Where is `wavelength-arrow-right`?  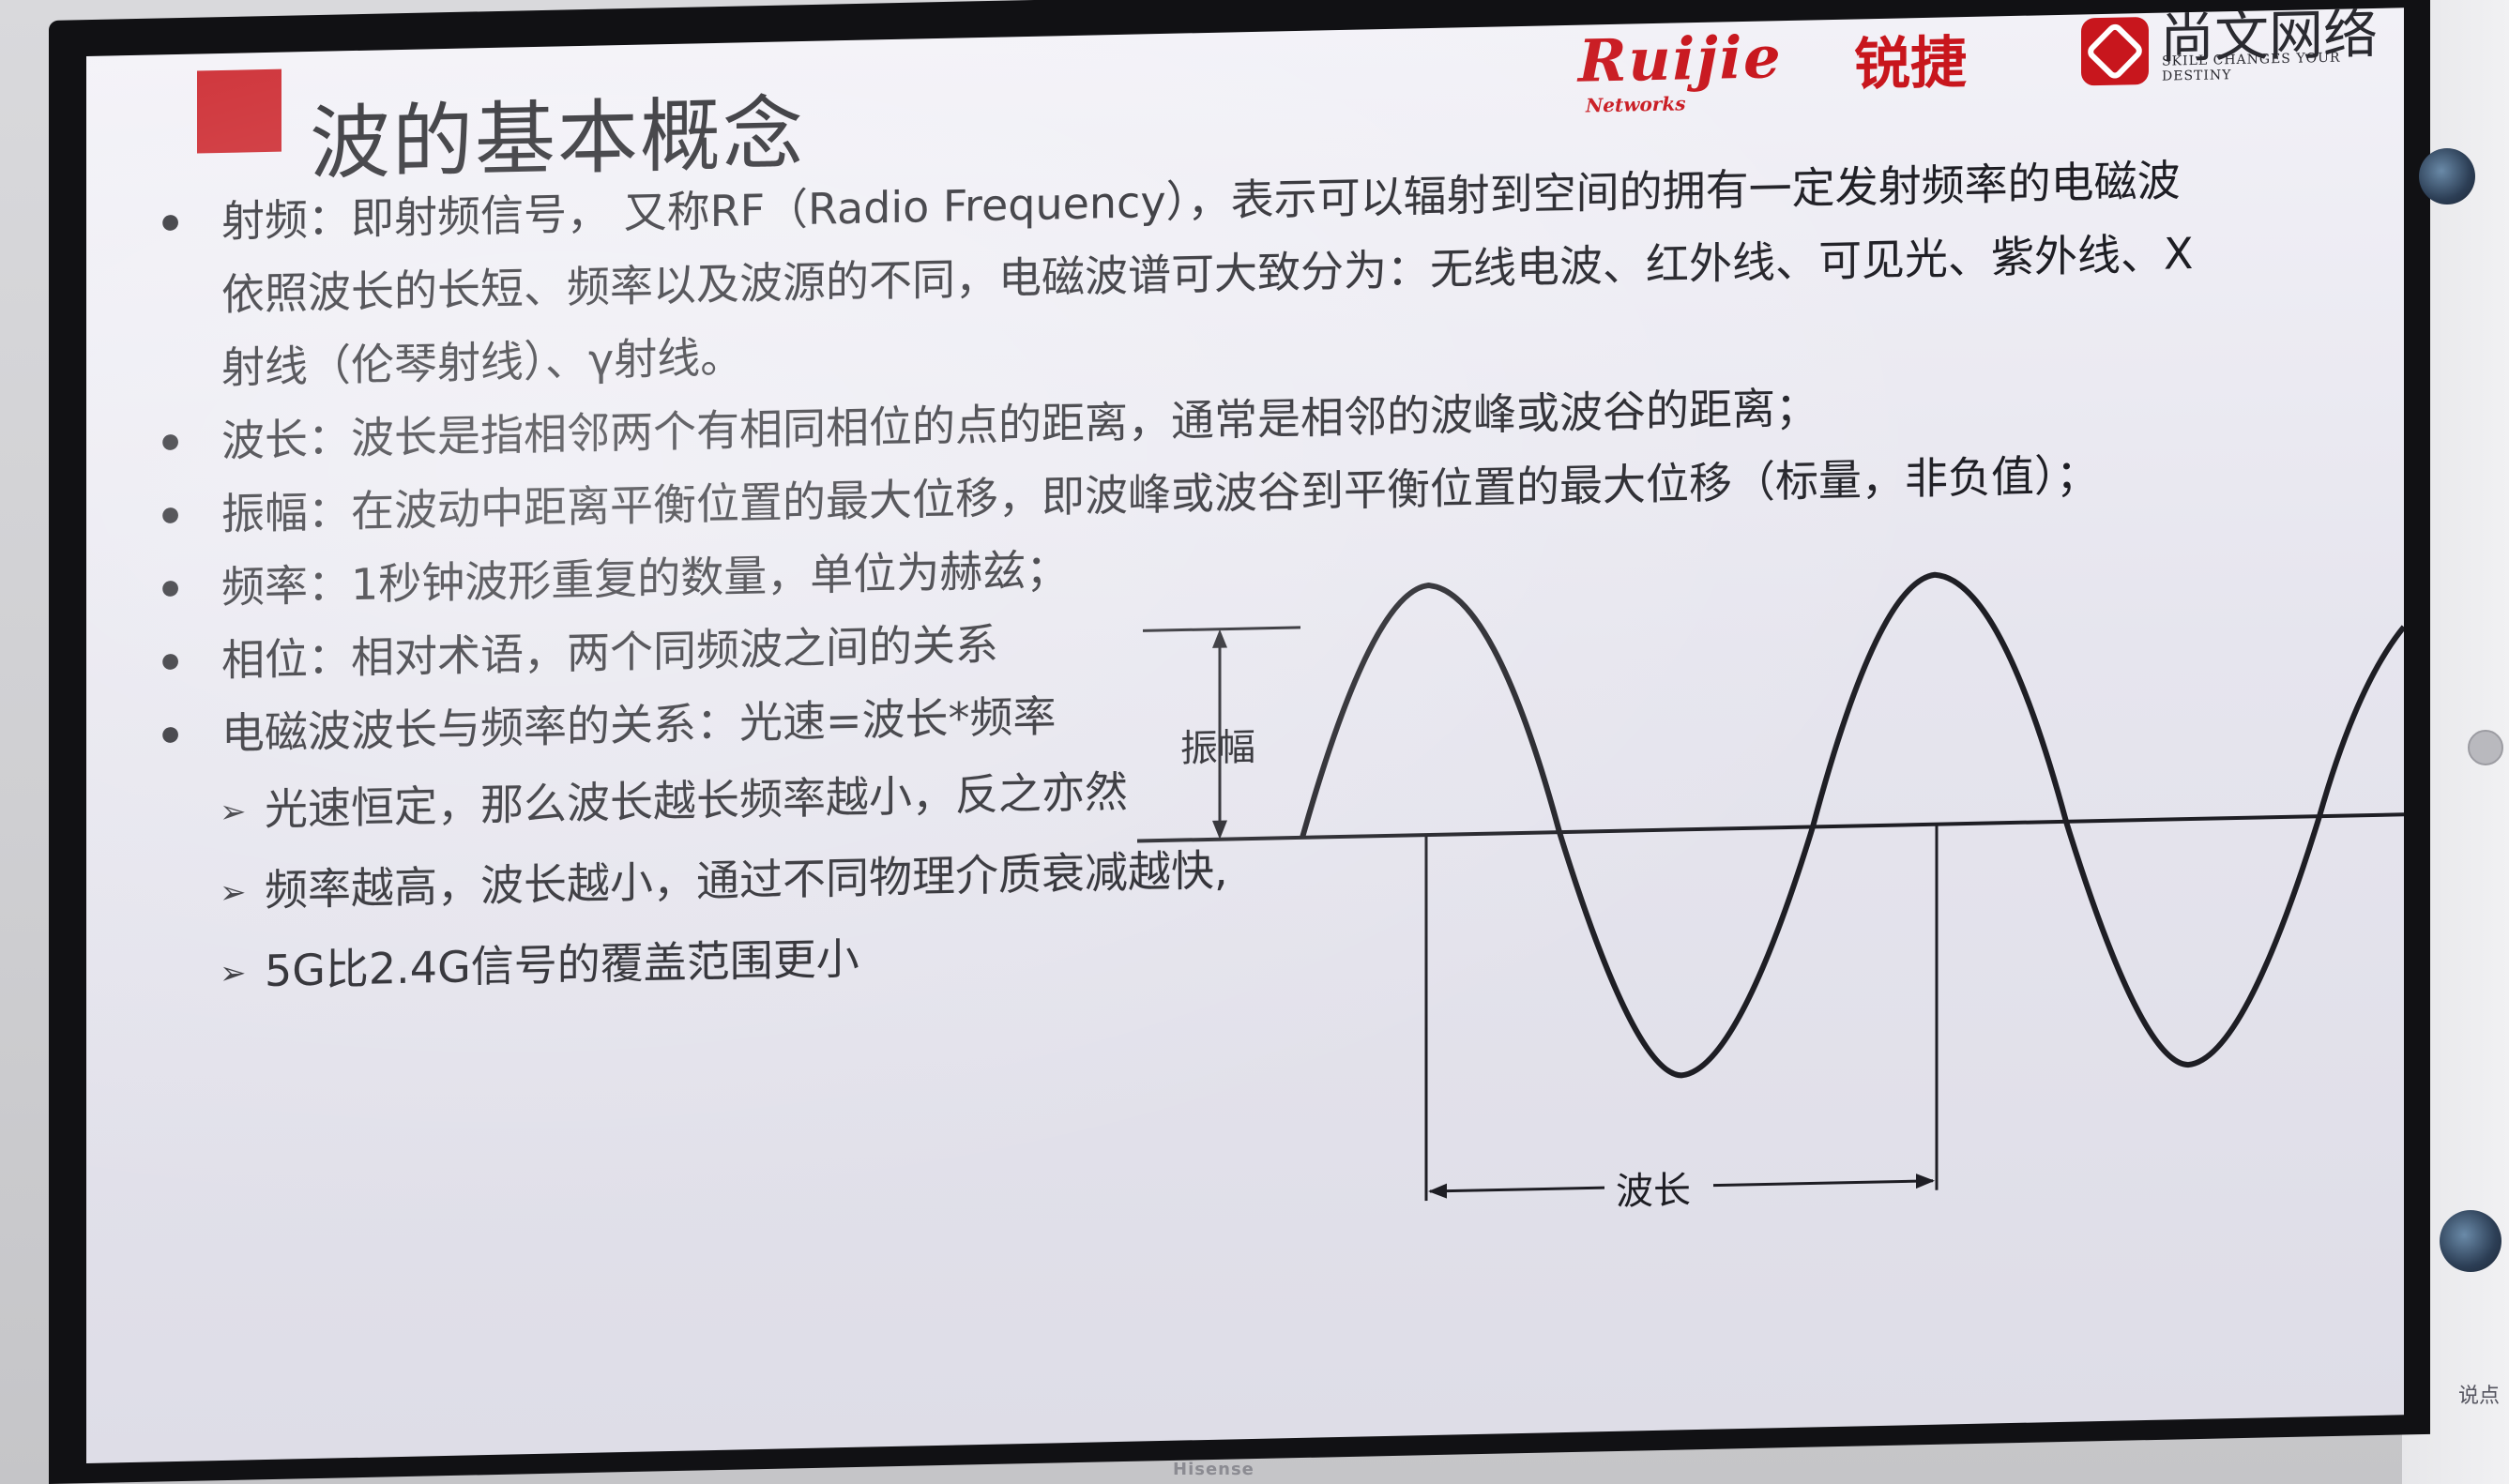 wavelength-arrow-right is located at coordinates (1823, 1183).